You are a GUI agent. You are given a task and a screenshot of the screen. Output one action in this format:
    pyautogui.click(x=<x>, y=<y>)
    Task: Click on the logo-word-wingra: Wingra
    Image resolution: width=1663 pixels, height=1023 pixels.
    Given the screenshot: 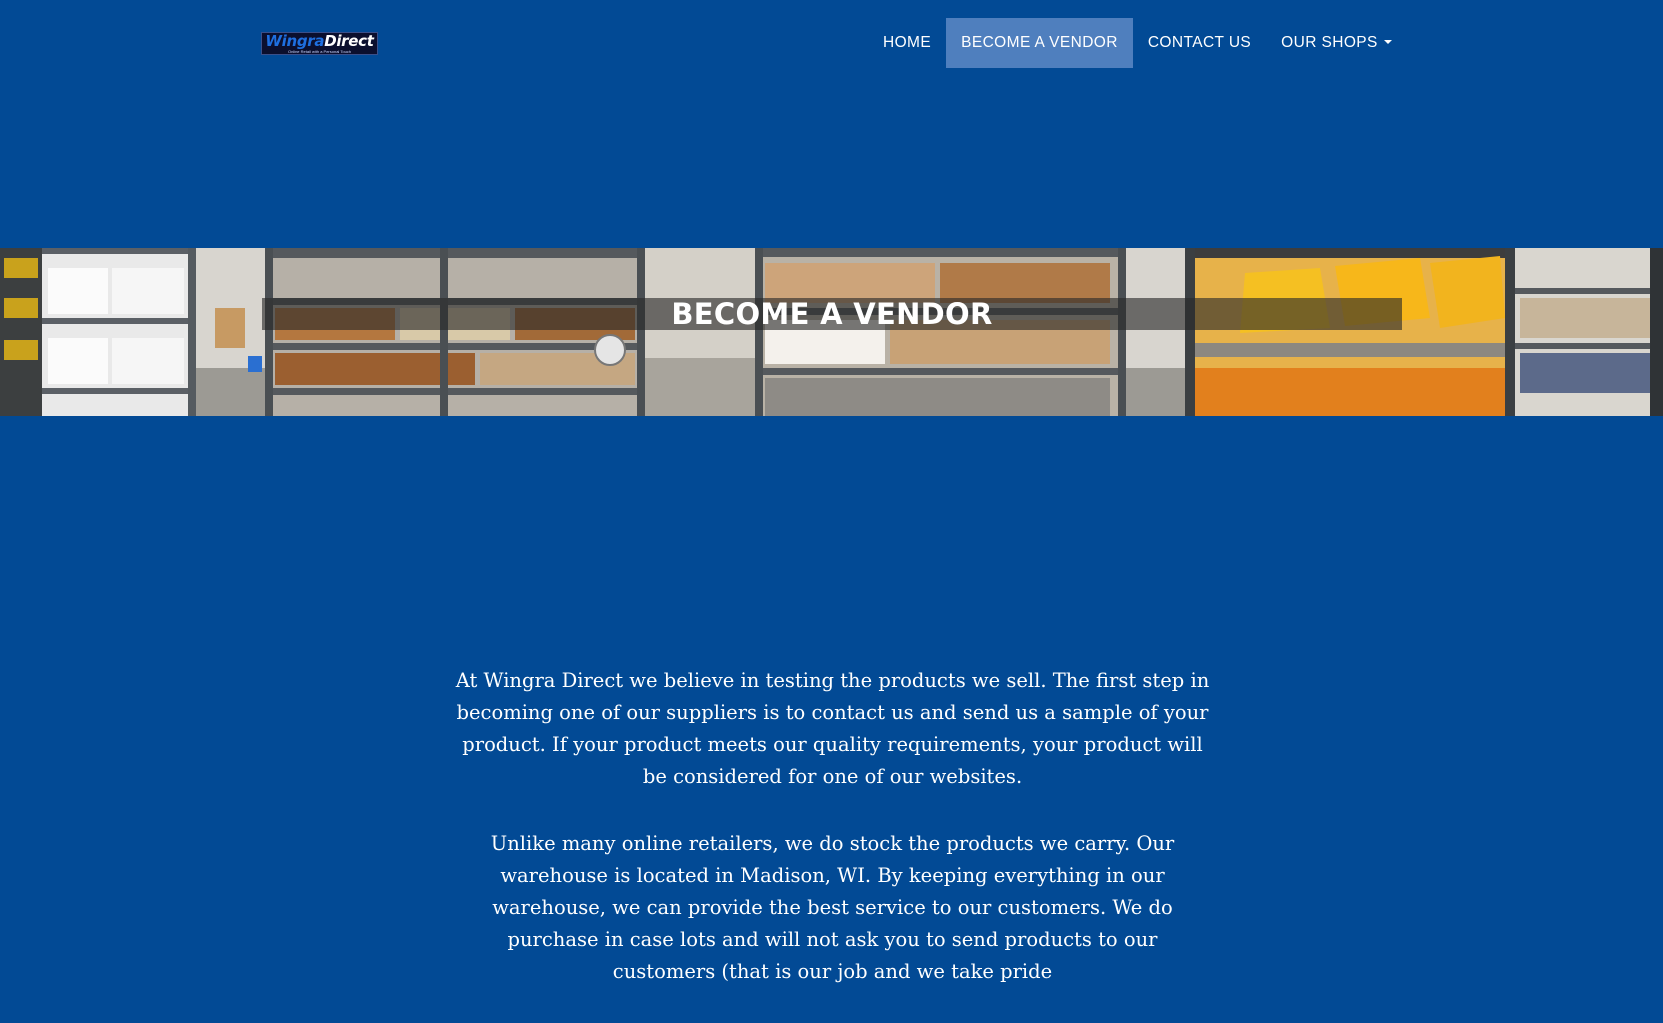 What is the action you would take?
    pyautogui.click(x=295, y=41)
    